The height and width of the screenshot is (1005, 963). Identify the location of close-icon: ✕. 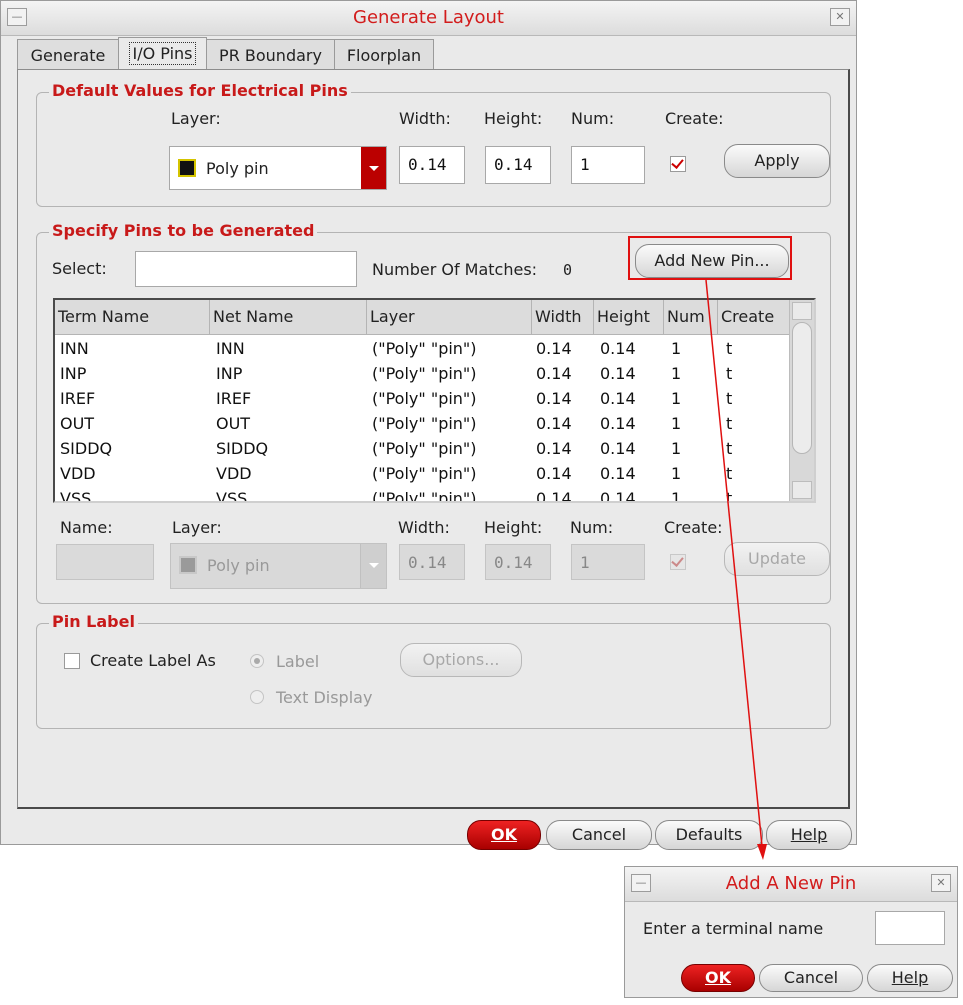
(941, 883).